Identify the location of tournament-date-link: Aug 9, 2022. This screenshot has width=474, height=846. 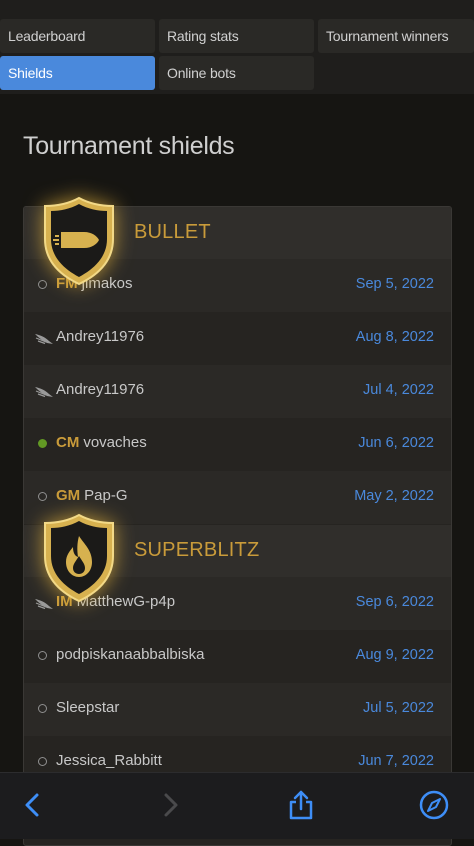
(395, 655).